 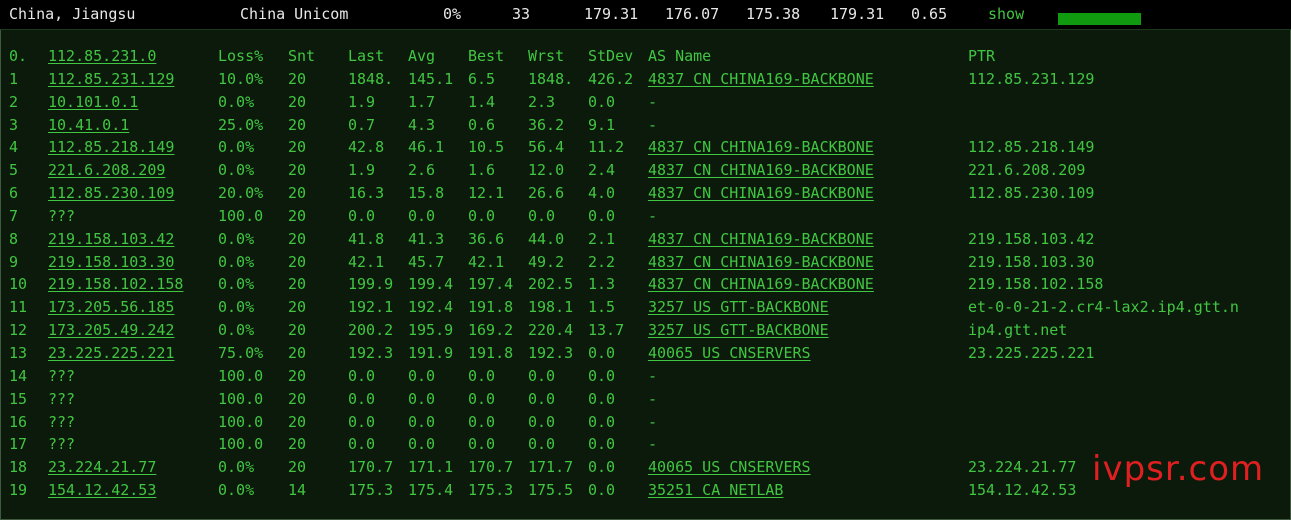 What do you see at coordinates (1031, 78) in the screenshot?
I see `hop-ptr: 112.85.231.129` at bounding box center [1031, 78].